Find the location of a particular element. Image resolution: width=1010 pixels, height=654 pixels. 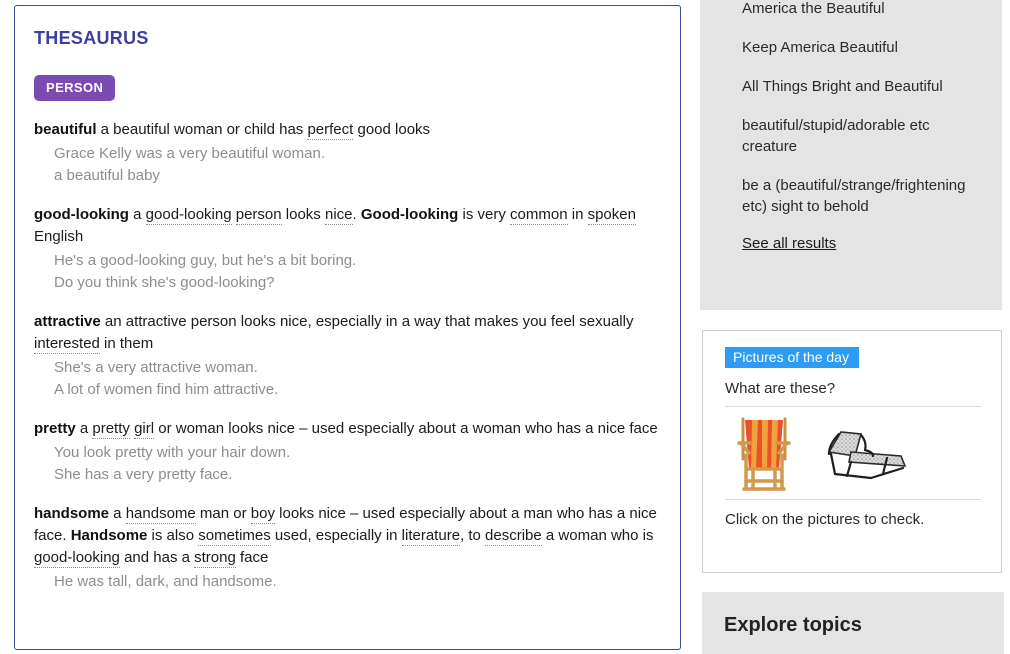

emphasized-word: Good-looking is located at coordinates (409, 214).